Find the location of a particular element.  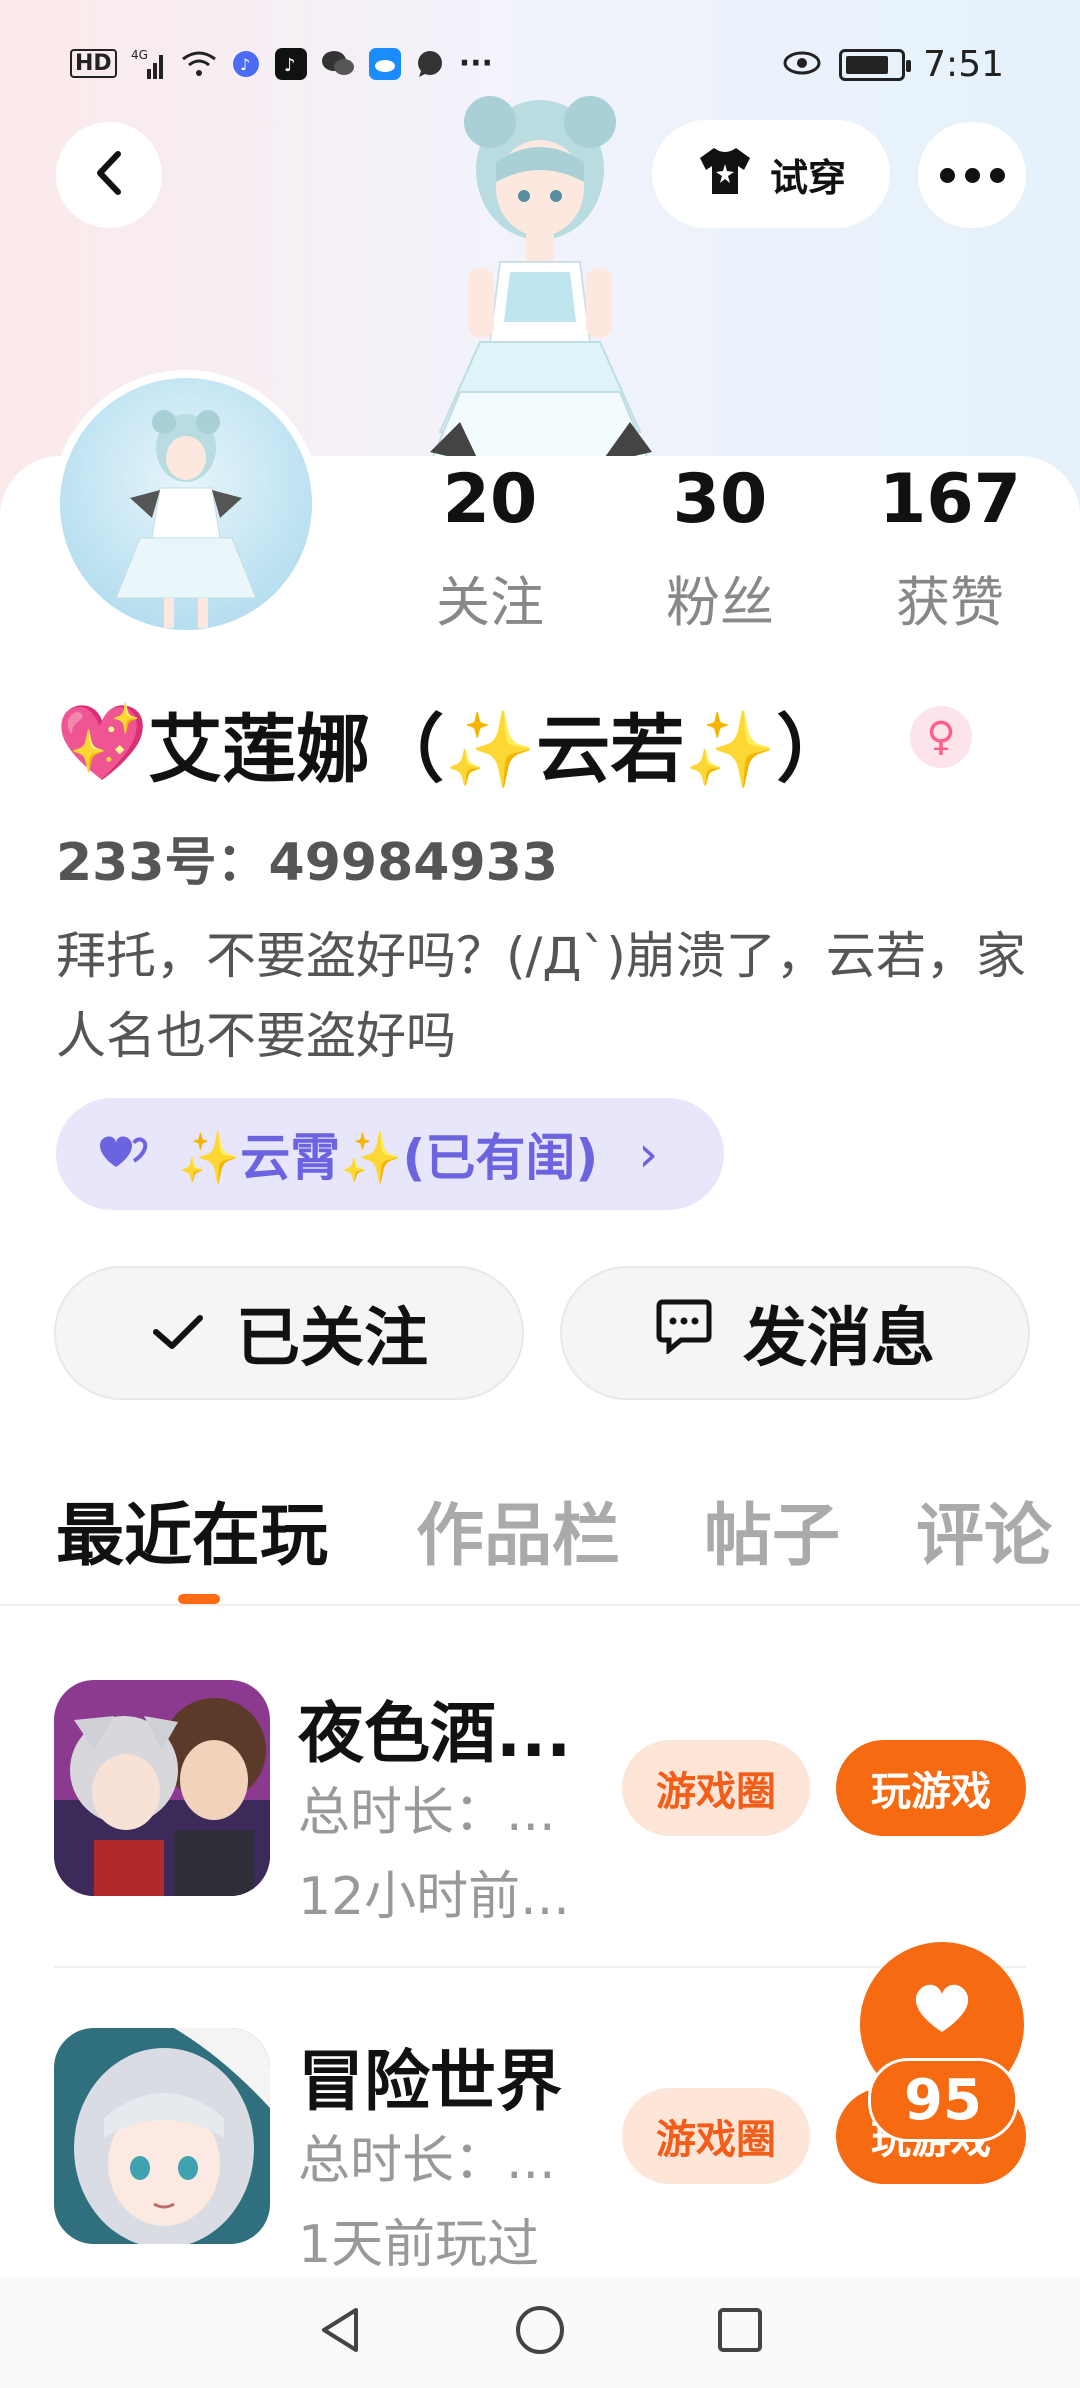

female-gender-icon: ♀ is located at coordinates (941, 737).